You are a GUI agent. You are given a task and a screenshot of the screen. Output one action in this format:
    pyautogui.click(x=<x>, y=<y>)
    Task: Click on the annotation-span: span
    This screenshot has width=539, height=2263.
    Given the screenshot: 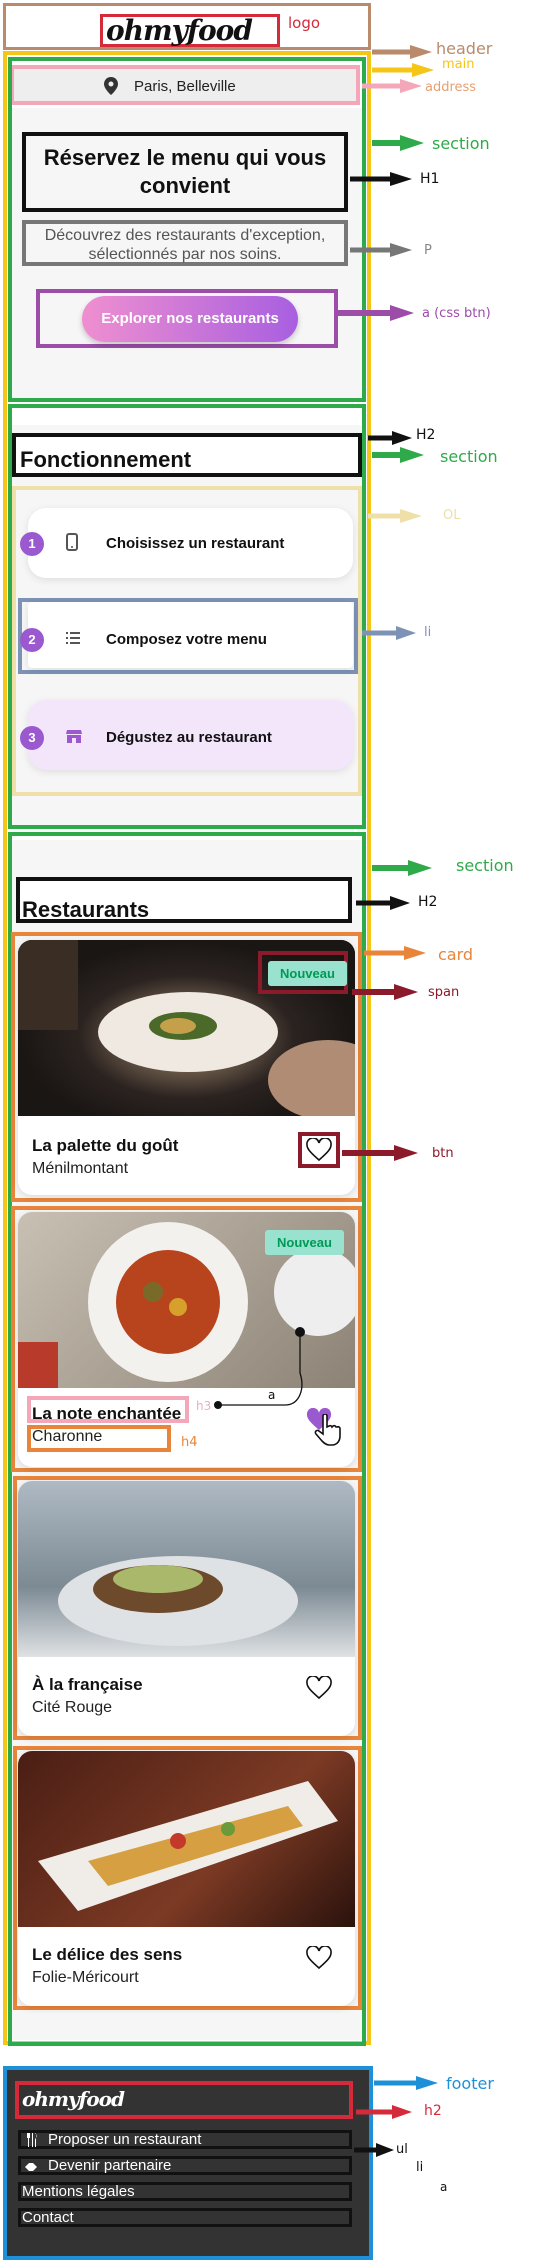 What is the action you would take?
    pyautogui.click(x=444, y=992)
    